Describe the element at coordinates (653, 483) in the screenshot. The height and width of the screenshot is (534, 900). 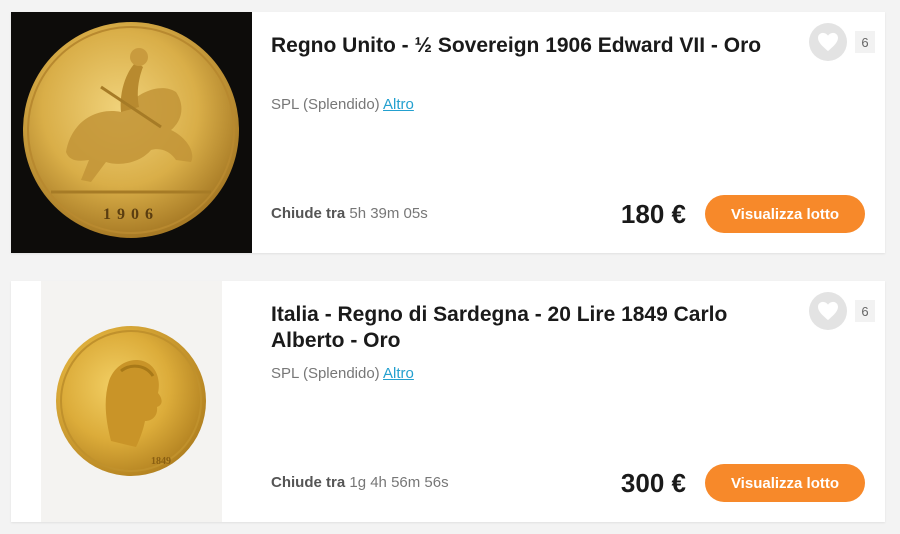
I see `lot-price: 300 €` at that location.